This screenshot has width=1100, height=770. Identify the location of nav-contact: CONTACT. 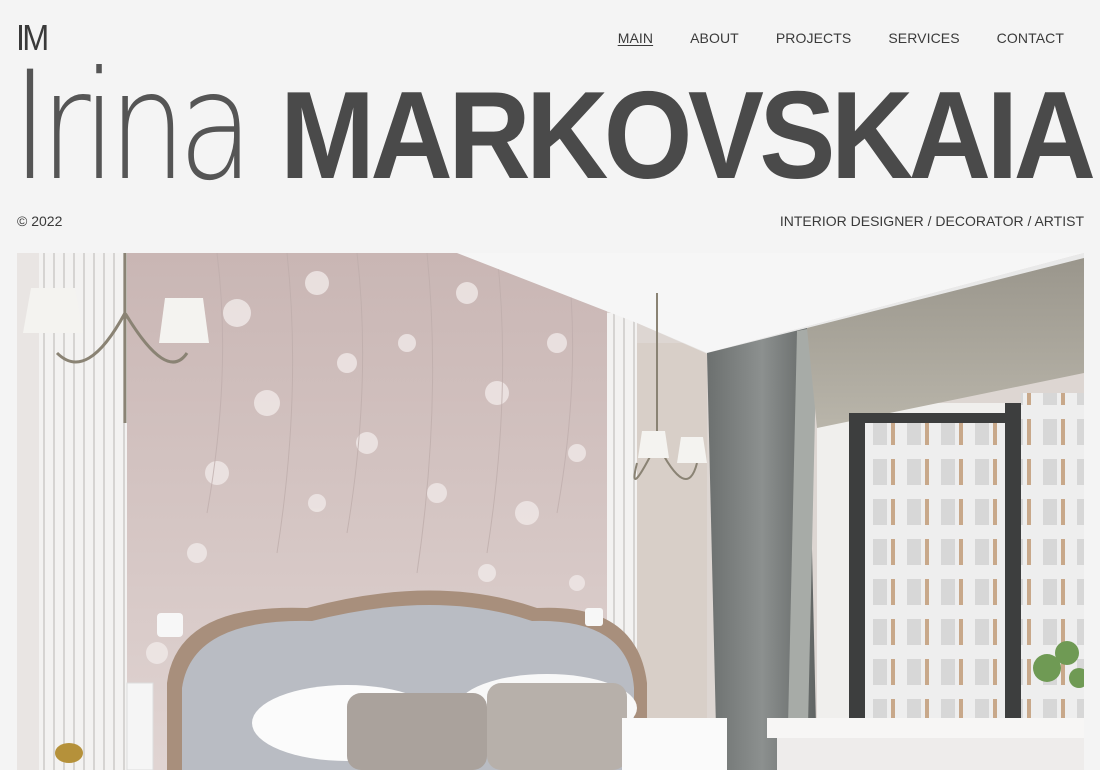
(1030, 38).